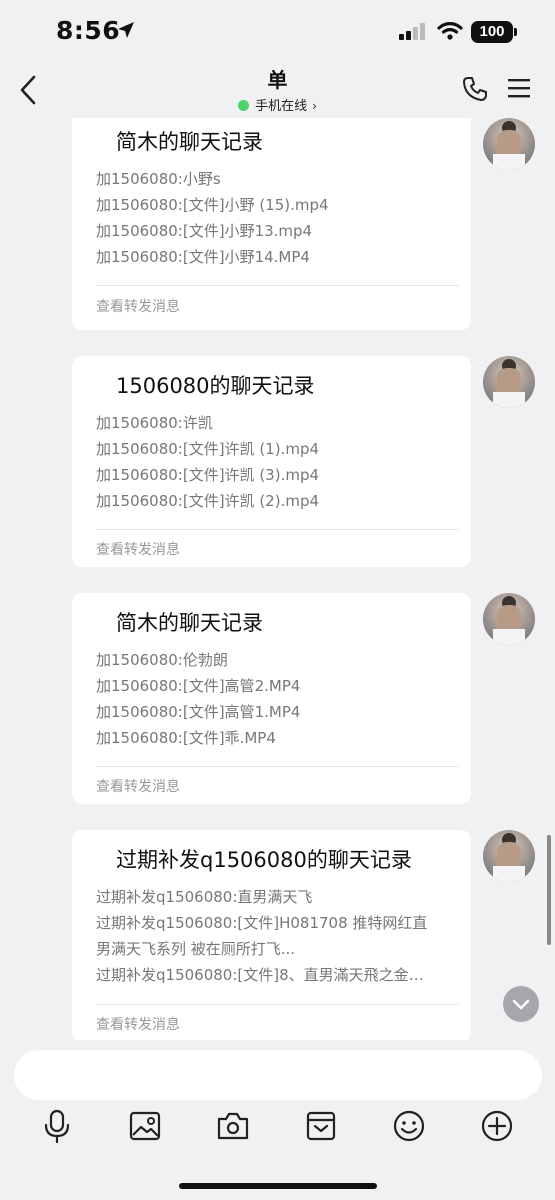  I want to click on card-line: 过期补发q1506080:[文件]H081708 推特网红直, so click(262, 923).